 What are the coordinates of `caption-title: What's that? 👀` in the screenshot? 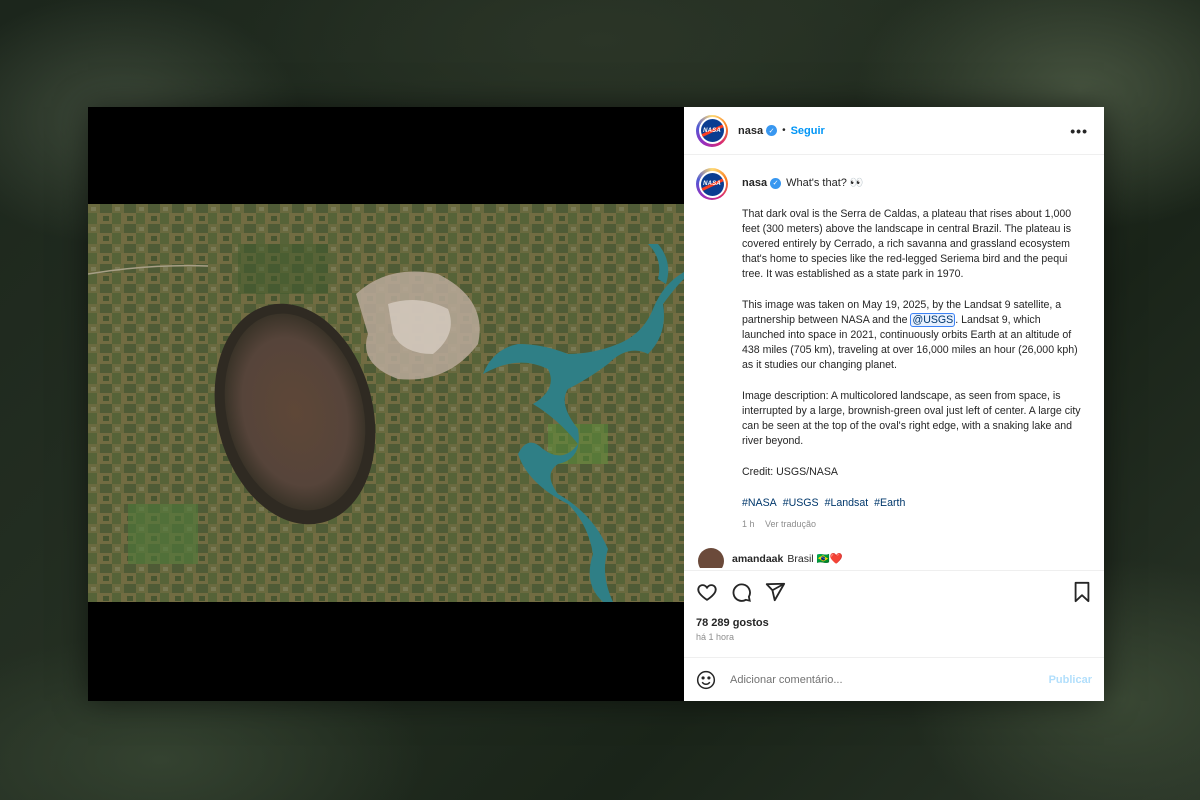 It's located at (825, 183).